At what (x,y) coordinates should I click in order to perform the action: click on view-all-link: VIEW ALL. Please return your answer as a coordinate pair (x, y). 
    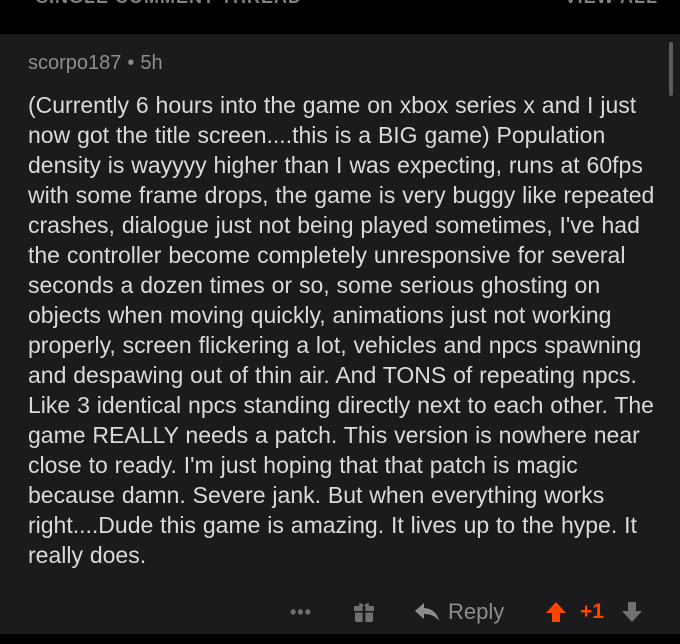
    Looking at the image, I should click on (611, 4).